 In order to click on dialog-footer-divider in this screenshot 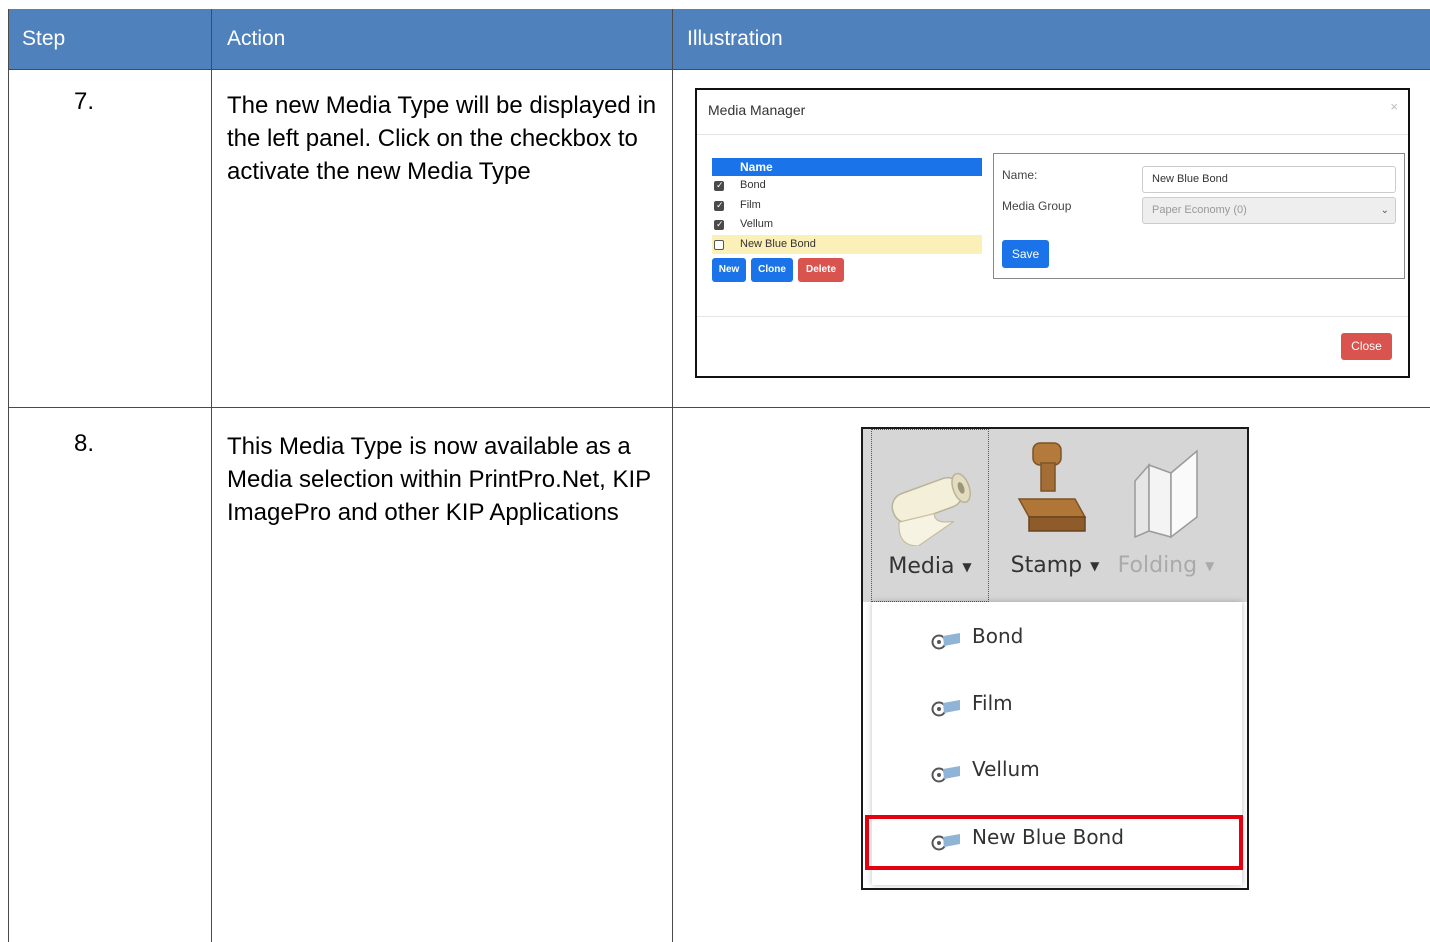, I will do `click(1052, 316)`.